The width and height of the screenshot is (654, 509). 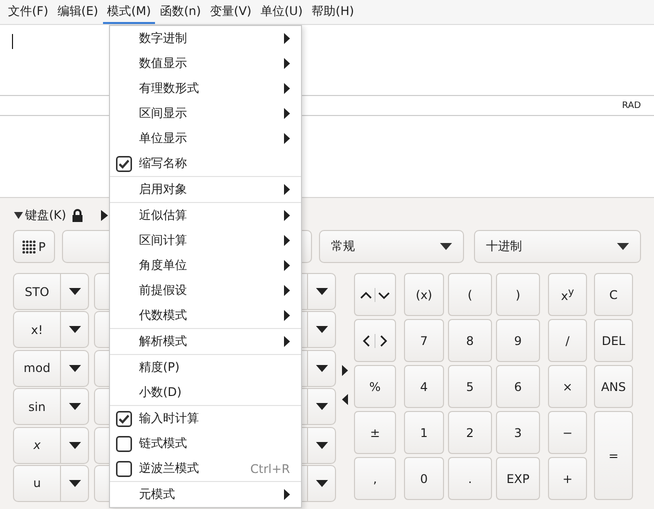 What do you see at coordinates (205, 63) in the screenshot?
I see `menu-item: 数值显示` at bounding box center [205, 63].